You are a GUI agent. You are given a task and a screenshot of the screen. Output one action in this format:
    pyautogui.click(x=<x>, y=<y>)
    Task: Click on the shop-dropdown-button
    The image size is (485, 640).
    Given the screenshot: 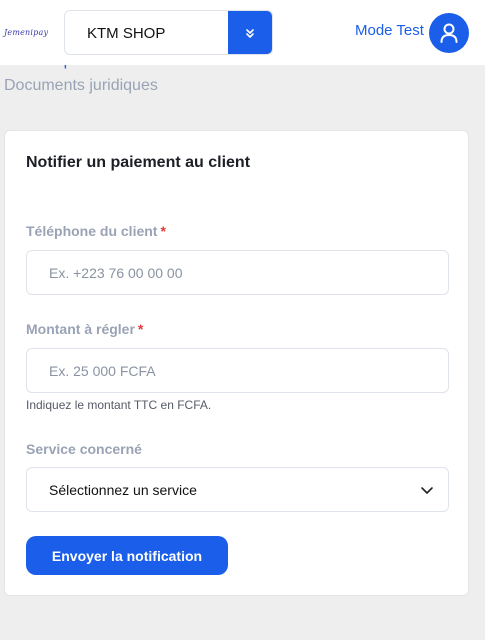 What is the action you would take?
    pyautogui.click(x=250, y=32)
    